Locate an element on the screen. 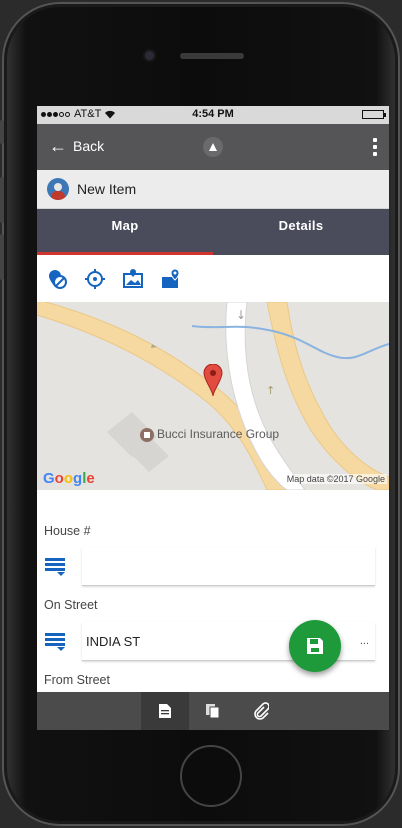  crosshair-icon is located at coordinates (95, 279).